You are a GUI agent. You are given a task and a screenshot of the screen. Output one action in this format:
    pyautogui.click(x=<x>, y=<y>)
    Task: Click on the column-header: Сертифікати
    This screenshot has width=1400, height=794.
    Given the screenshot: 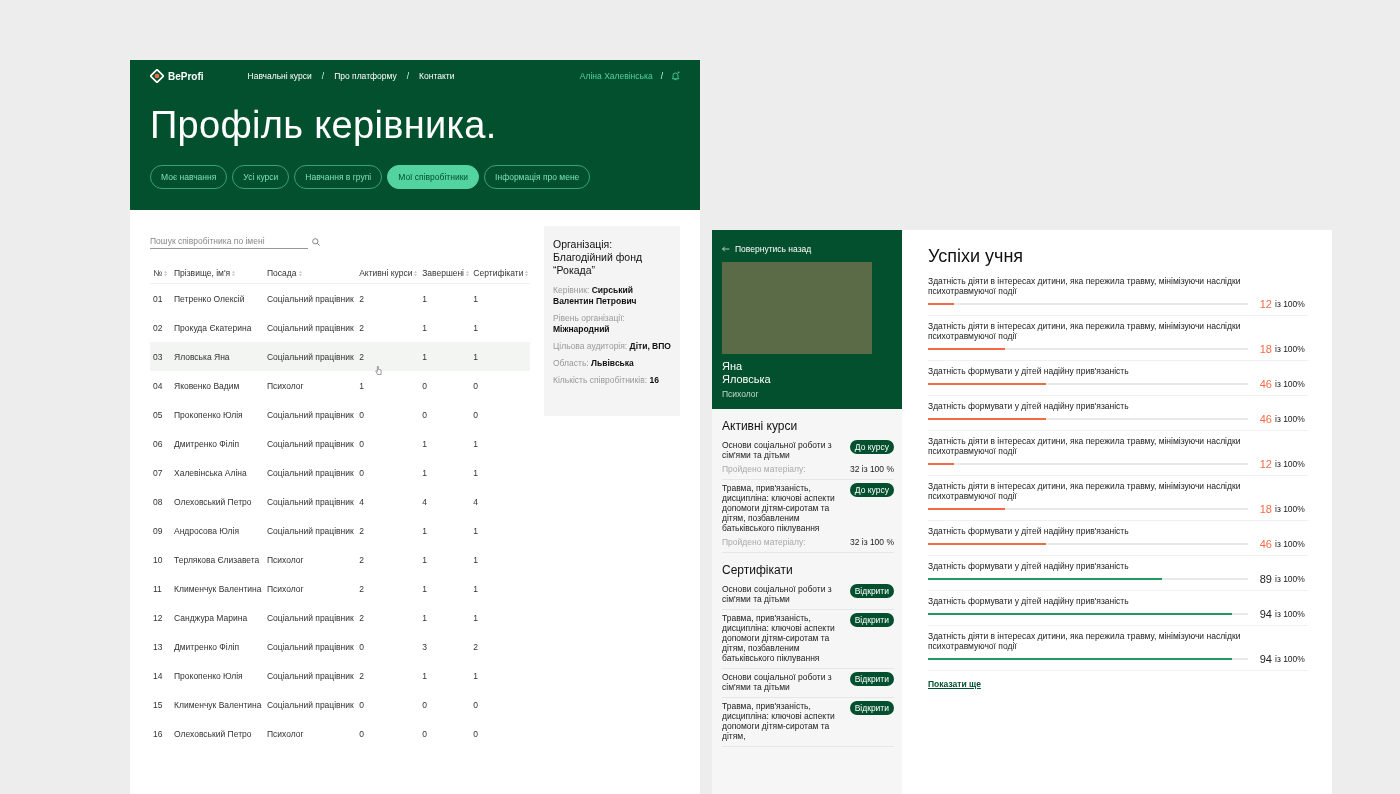 What is the action you would take?
    pyautogui.click(x=498, y=273)
    